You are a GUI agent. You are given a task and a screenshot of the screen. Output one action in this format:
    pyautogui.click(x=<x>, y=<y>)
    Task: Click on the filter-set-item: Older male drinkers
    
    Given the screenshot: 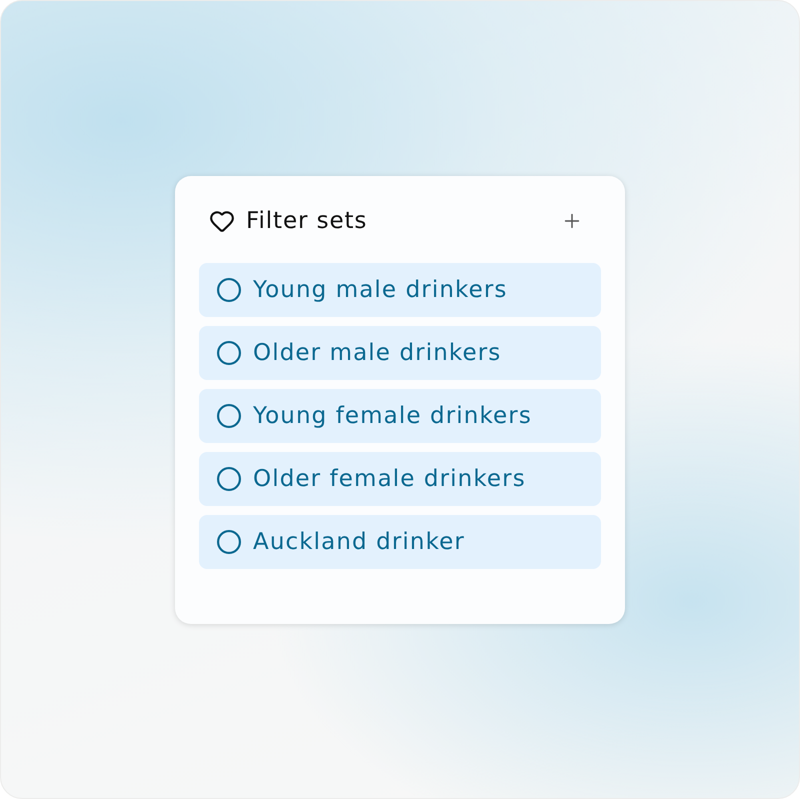 What is the action you would take?
    pyautogui.click(x=400, y=353)
    